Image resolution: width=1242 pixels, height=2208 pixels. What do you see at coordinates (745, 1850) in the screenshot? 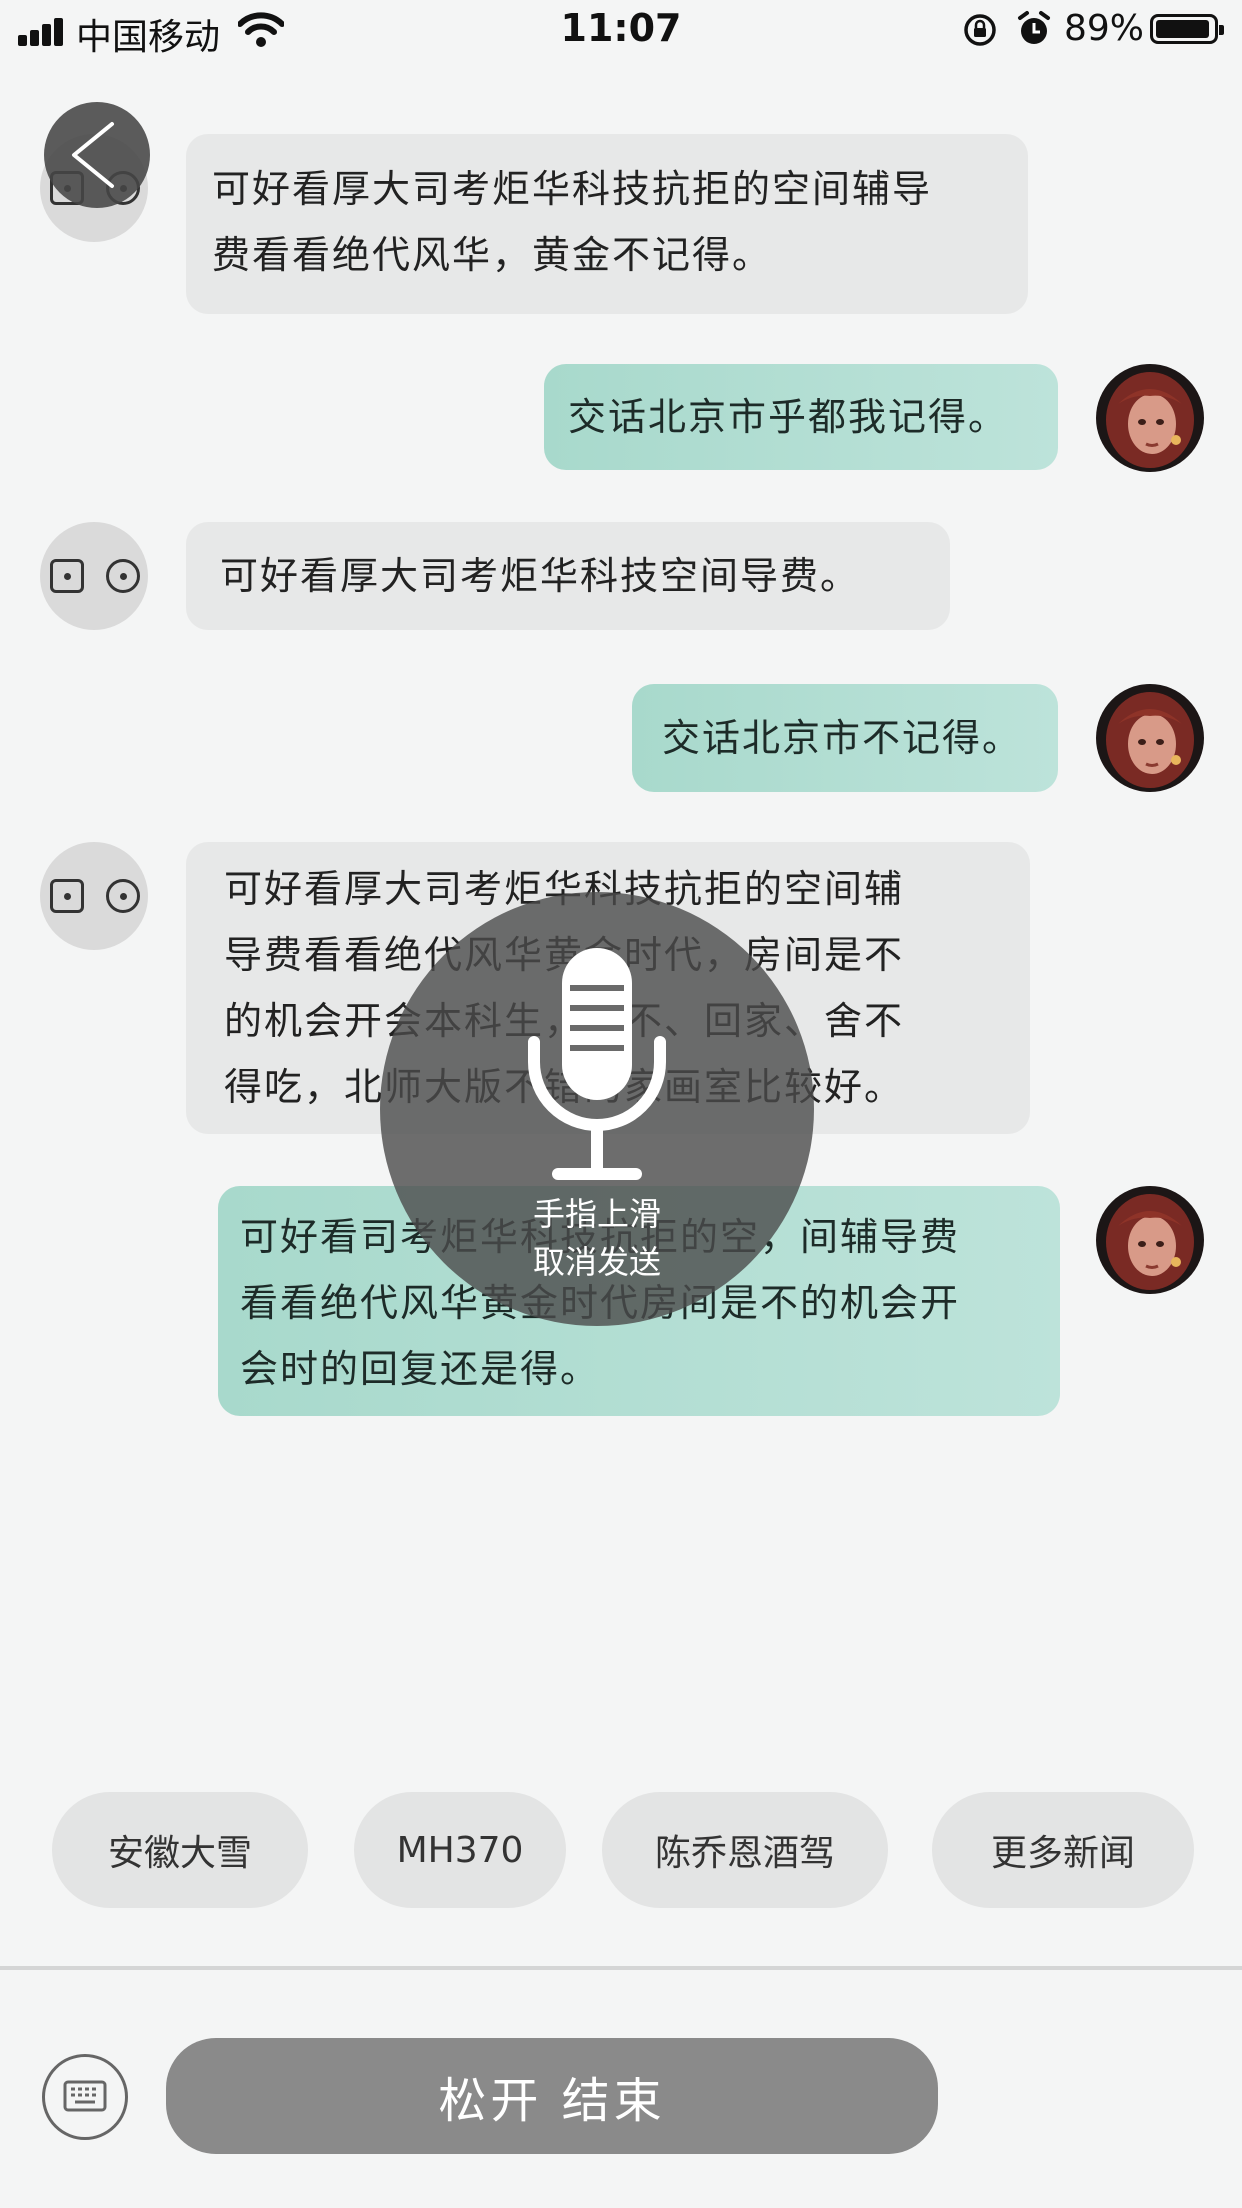
I see `quick-reply-chip: 陈乔恩酒驾` at bounding box center [745, 1850].